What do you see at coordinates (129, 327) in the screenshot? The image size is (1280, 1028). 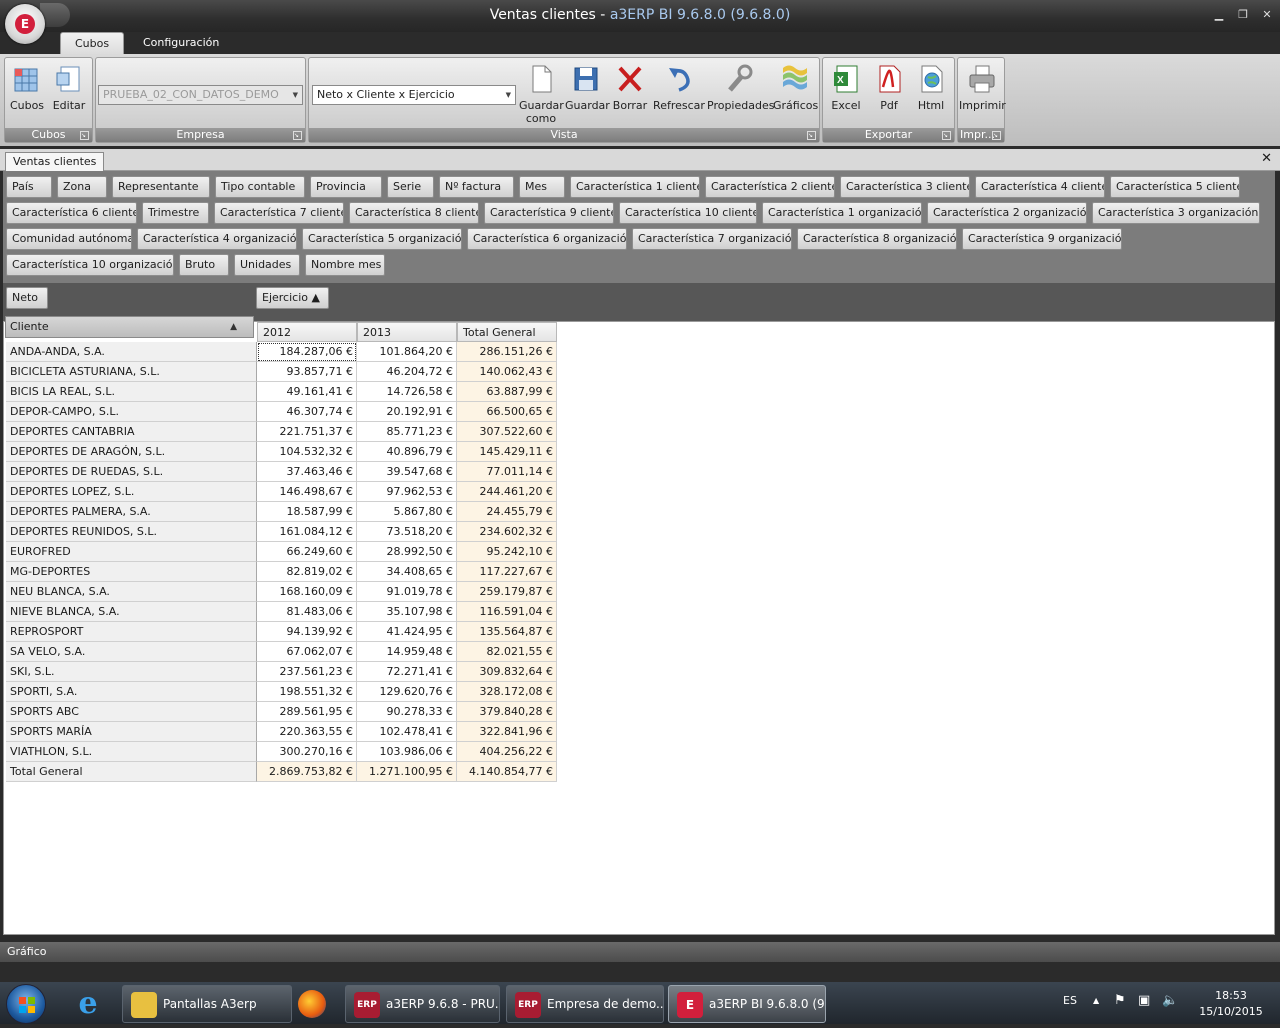 I see `row-field-cliente: Cliente ▲` at bounding box center [129, 327].